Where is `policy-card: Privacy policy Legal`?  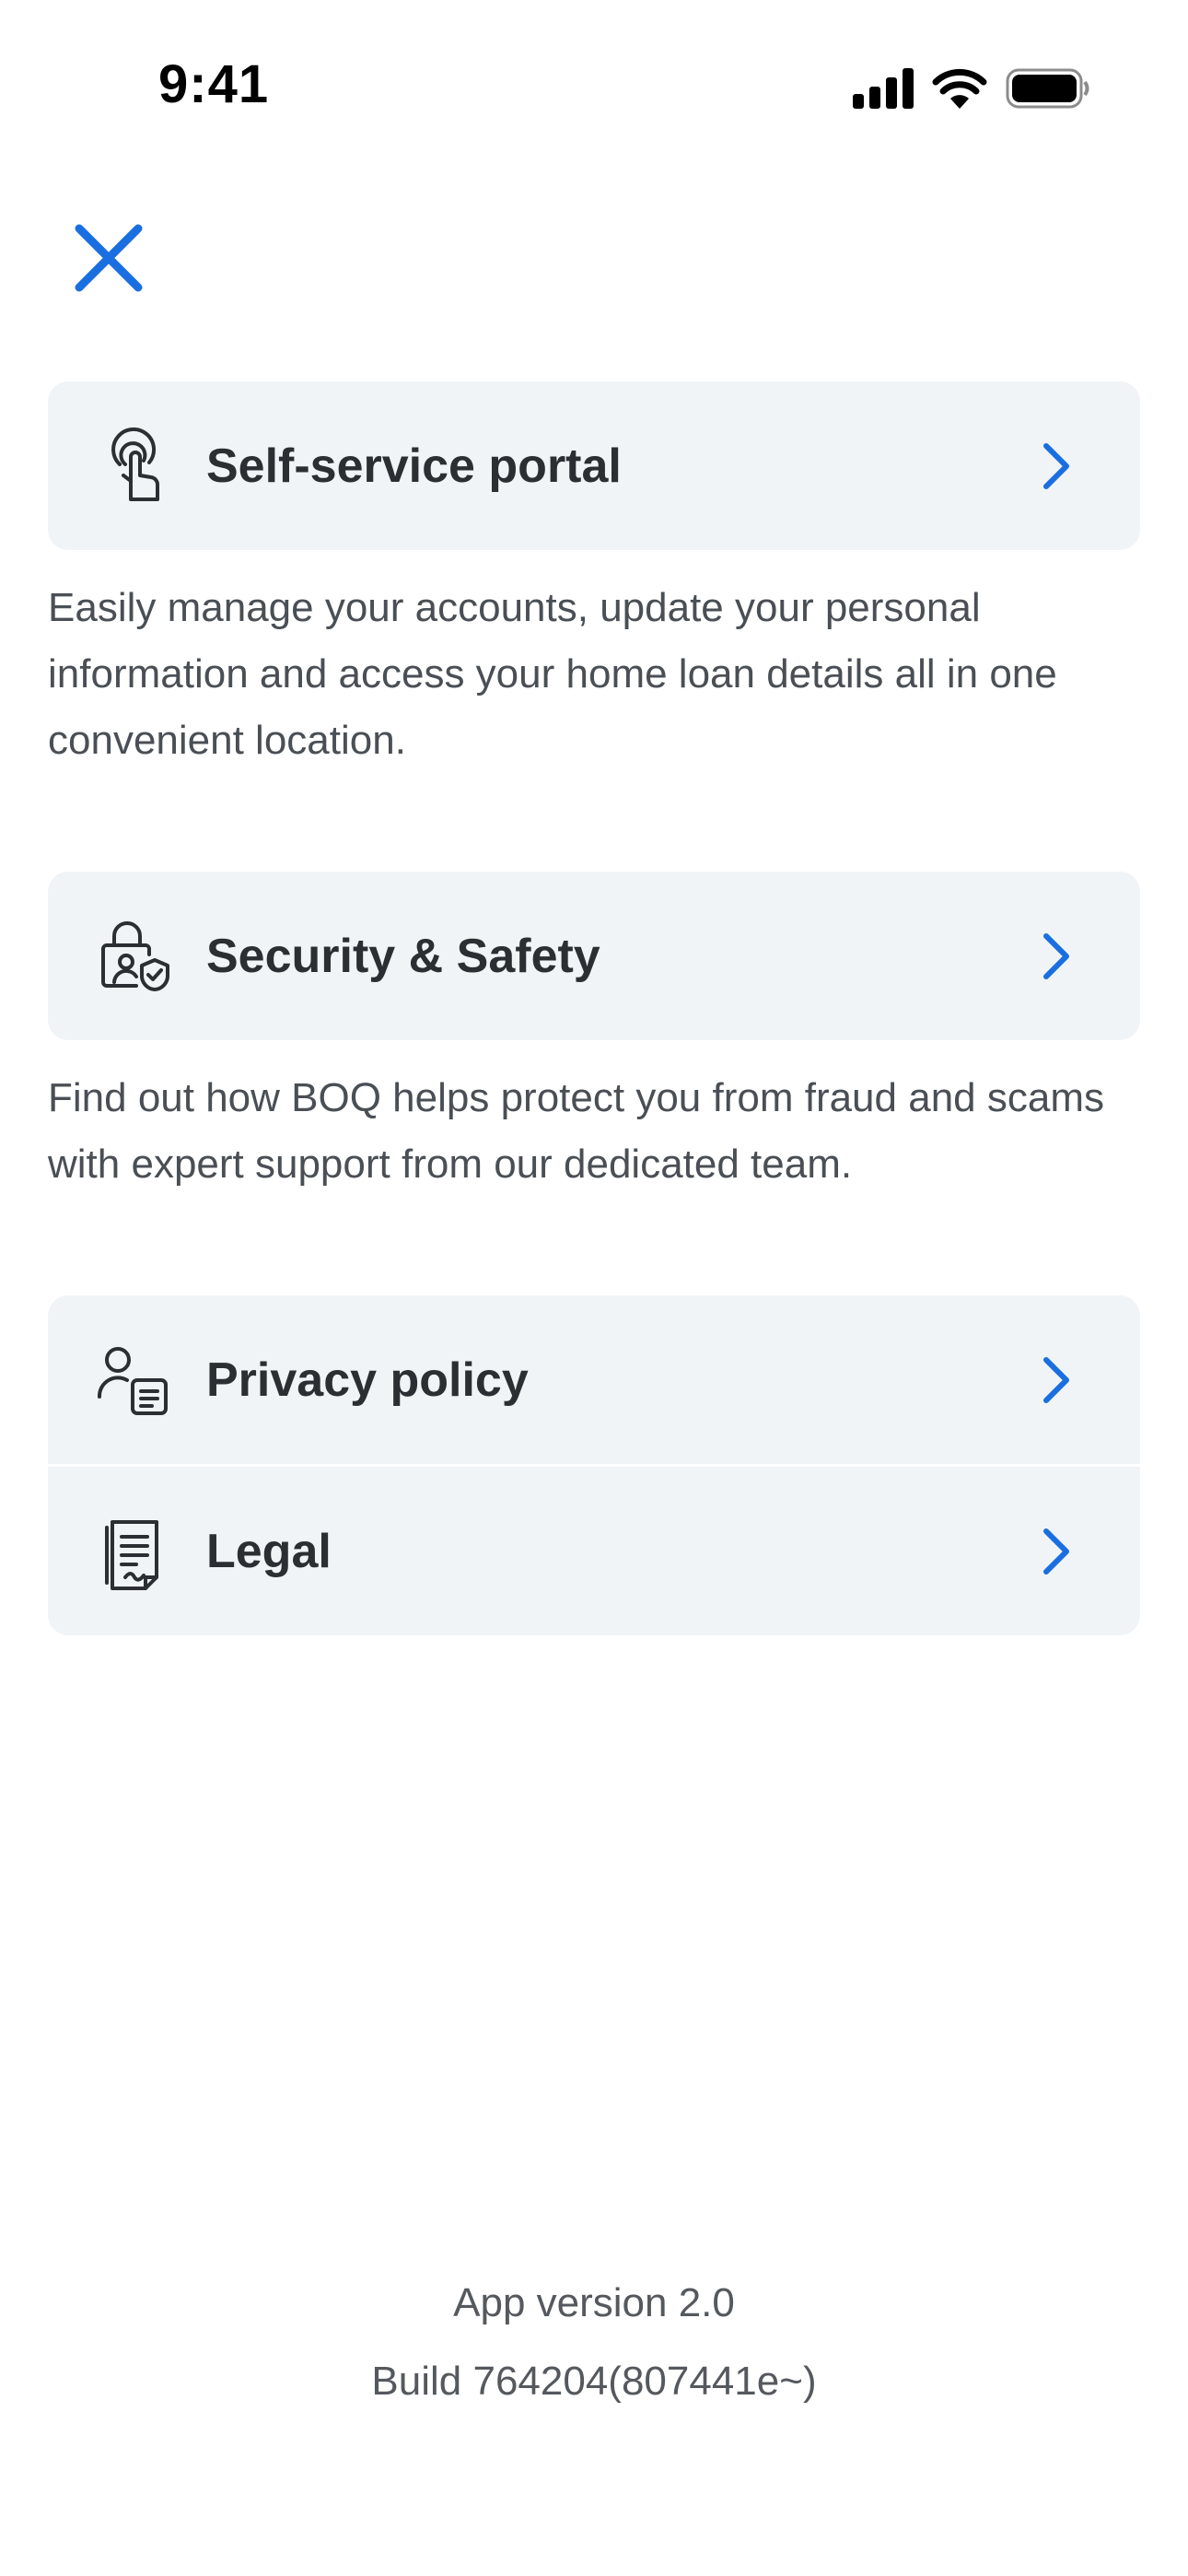
policy-card: Privacy policy Legal is located at coordinates (594, 1465).